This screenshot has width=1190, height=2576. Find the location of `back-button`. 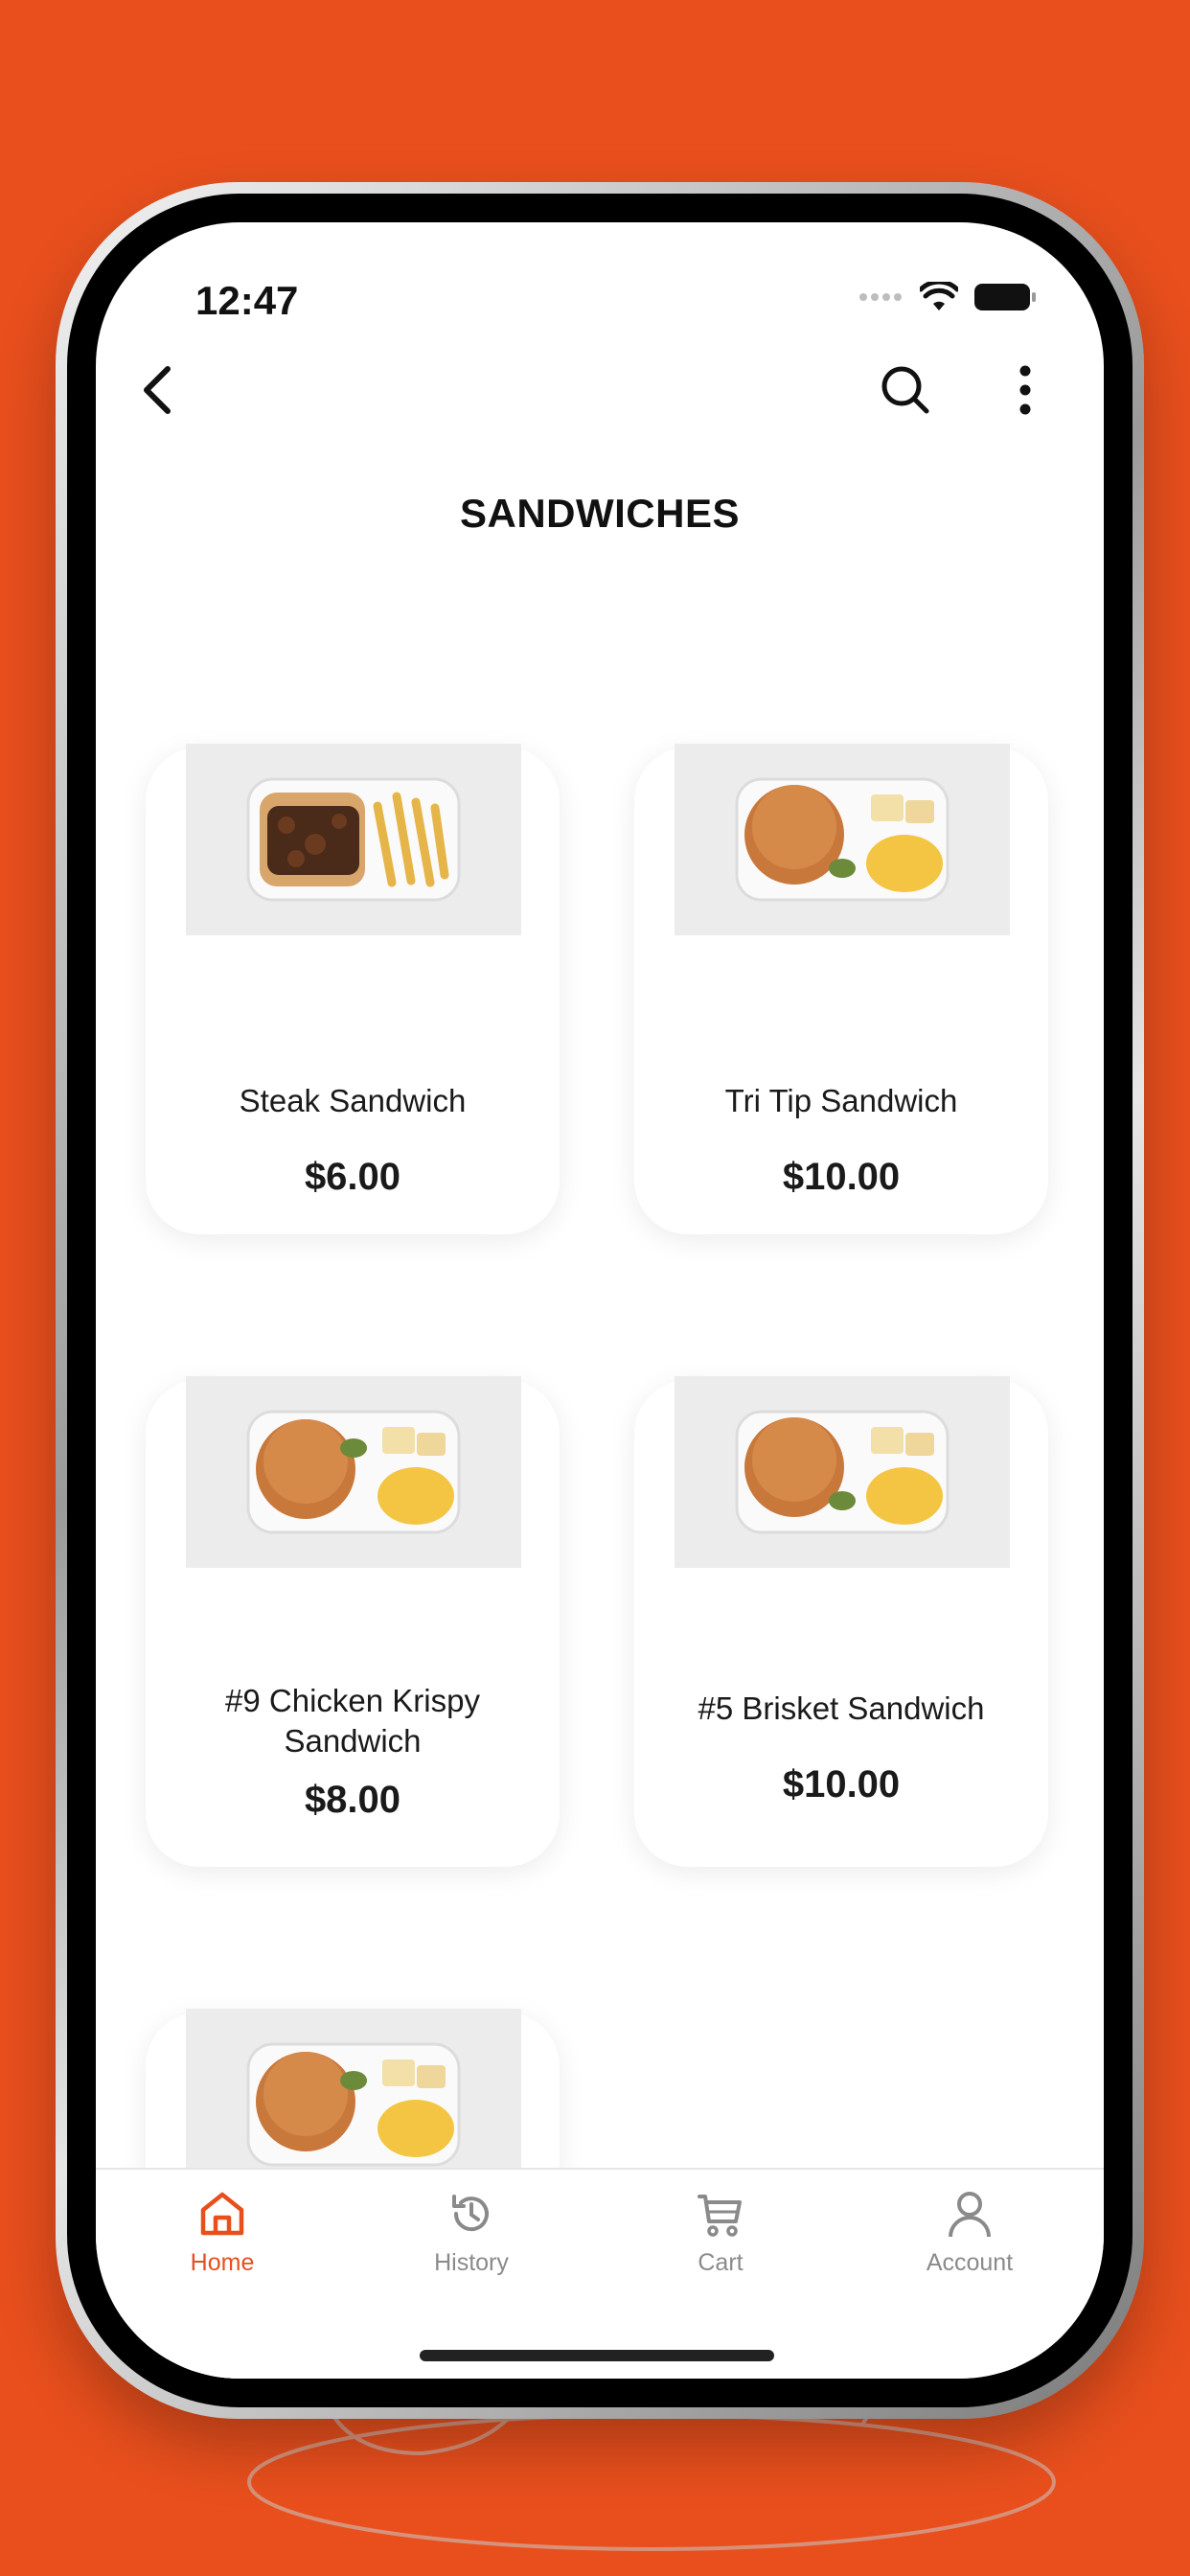

back-button is located at coordinates (158, 390).